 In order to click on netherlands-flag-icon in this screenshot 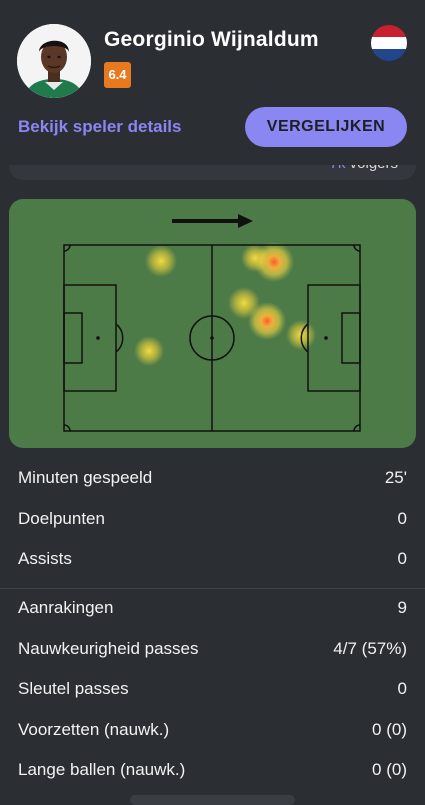, I will do `click(389, 43)`.